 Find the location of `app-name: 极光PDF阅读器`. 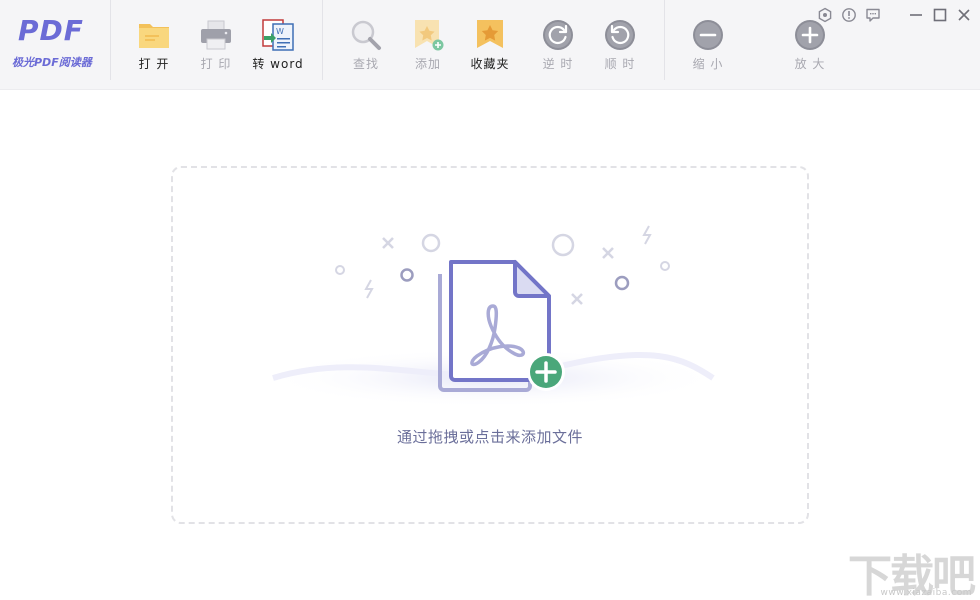

app-name: 极光PDF阅读器 is located at coordinates (52, 62).